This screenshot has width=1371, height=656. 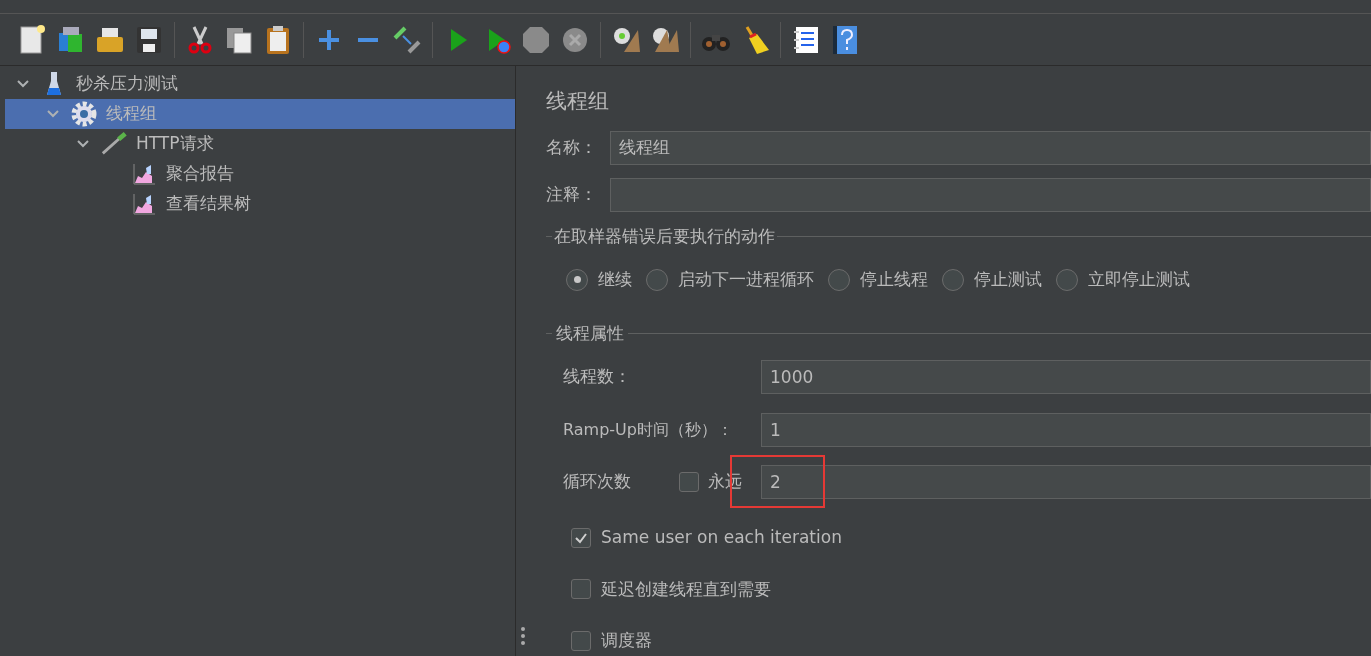 I want to click on loop-count-field: 2, so click(x=1066, y=482).